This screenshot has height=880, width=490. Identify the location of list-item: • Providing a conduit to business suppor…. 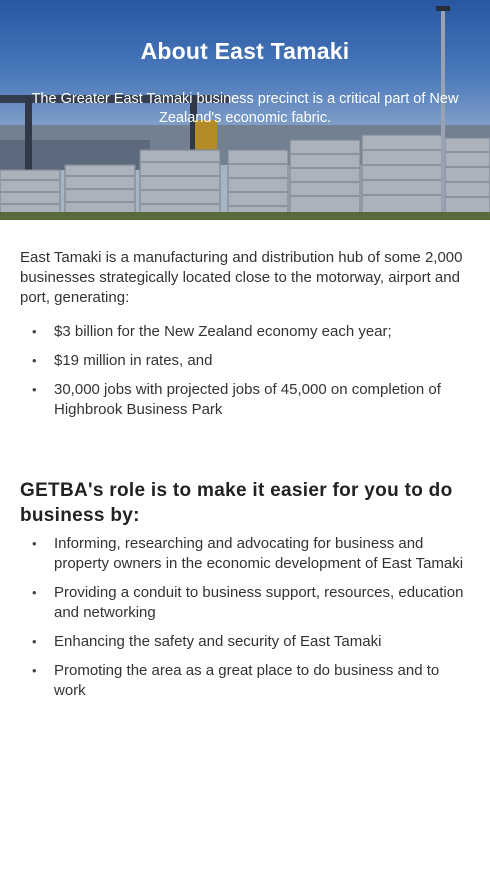
(245, 603).